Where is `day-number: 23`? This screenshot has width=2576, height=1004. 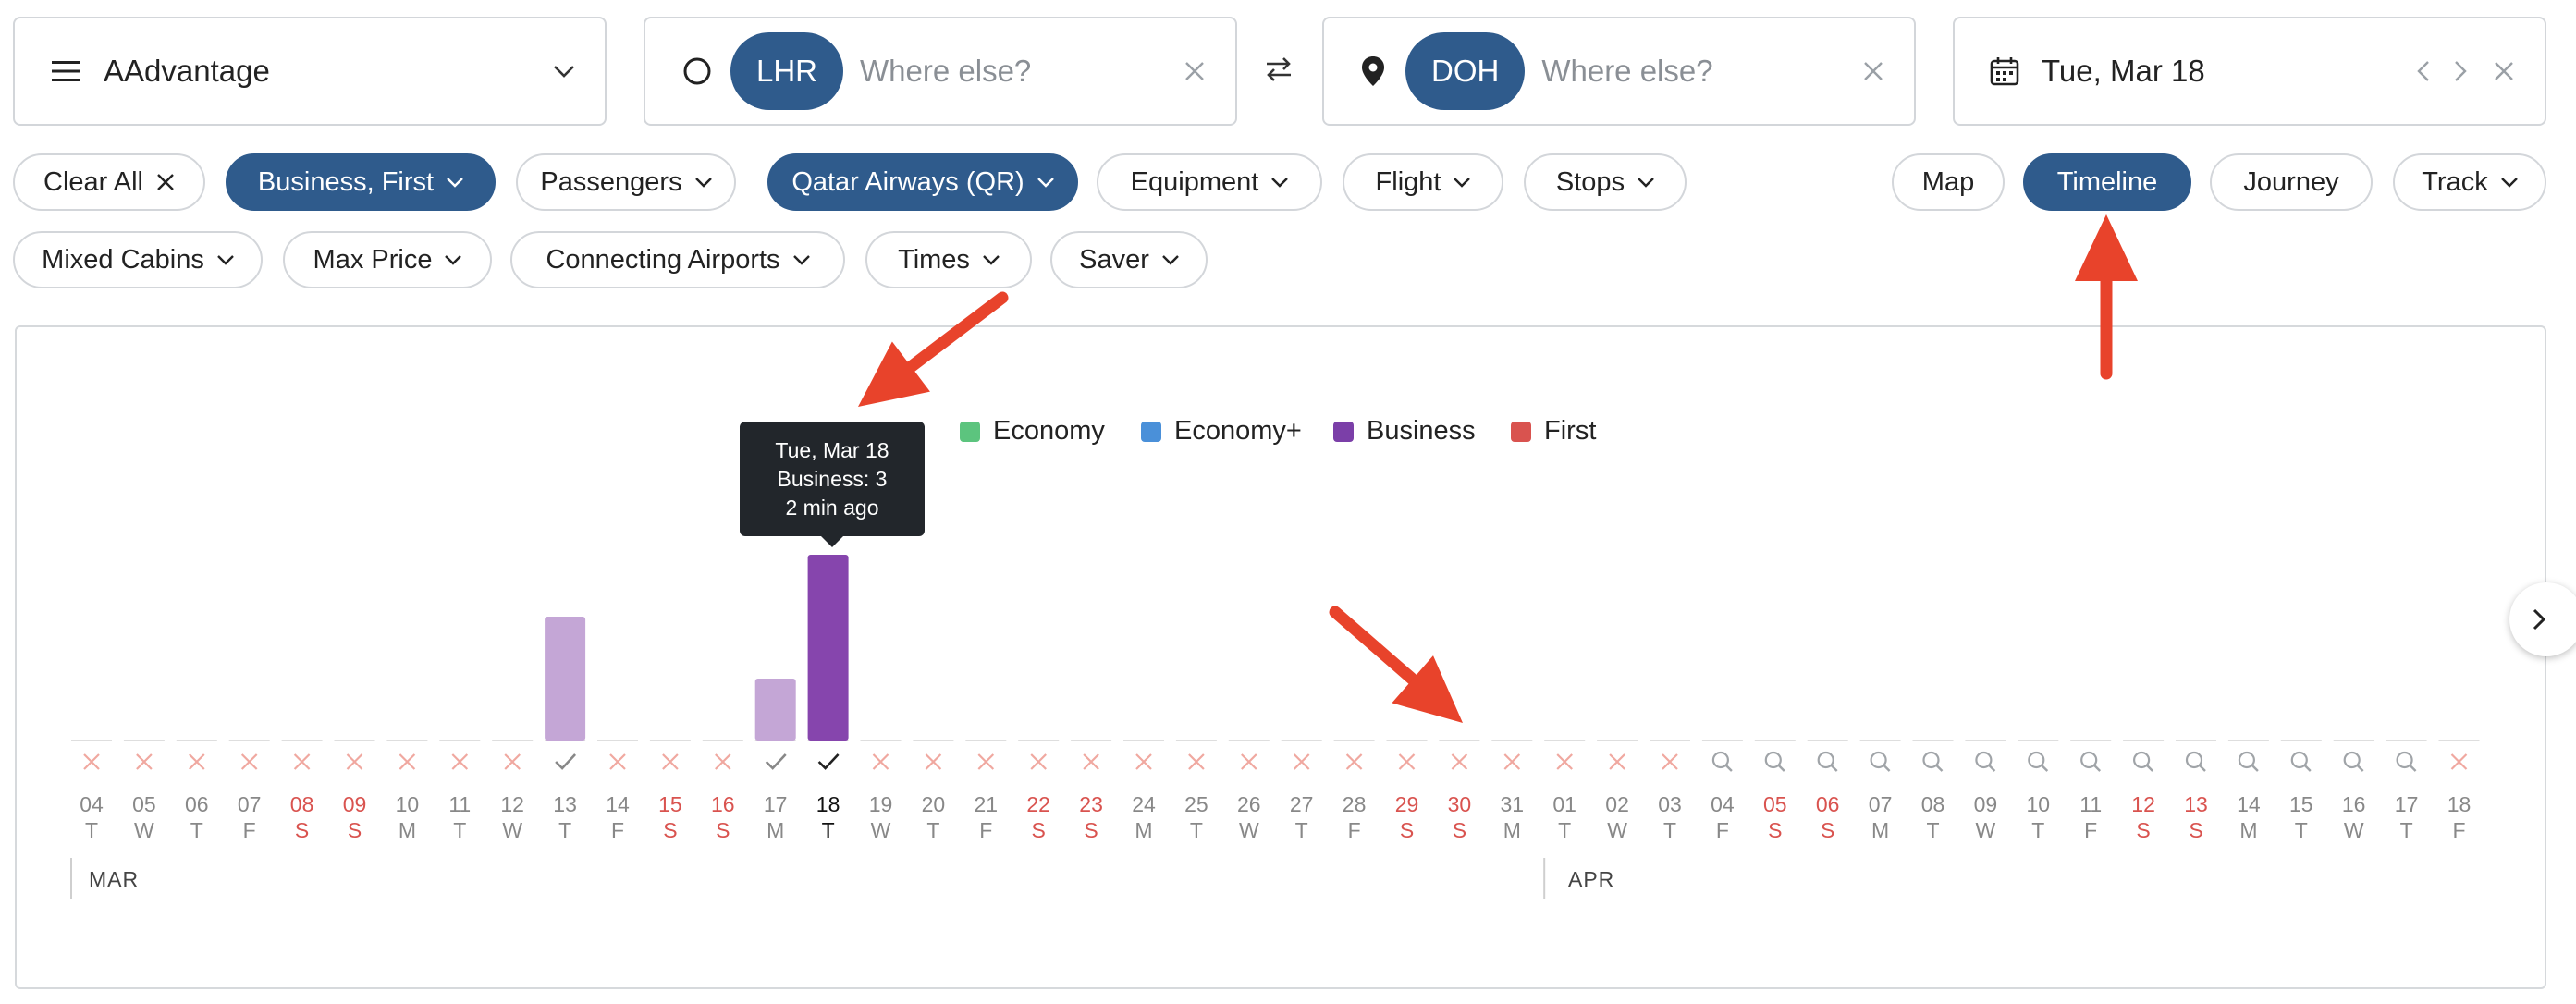
day-number: 23 is located at coordinates (1091, 804).